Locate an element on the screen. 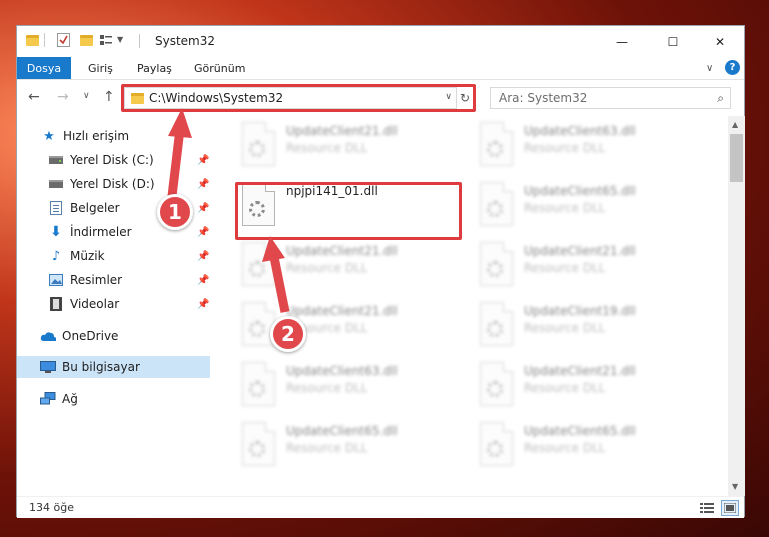 The width and height of the screenshot is (769, 537). tab-home: Giriş is located at coordinates (100, 68).